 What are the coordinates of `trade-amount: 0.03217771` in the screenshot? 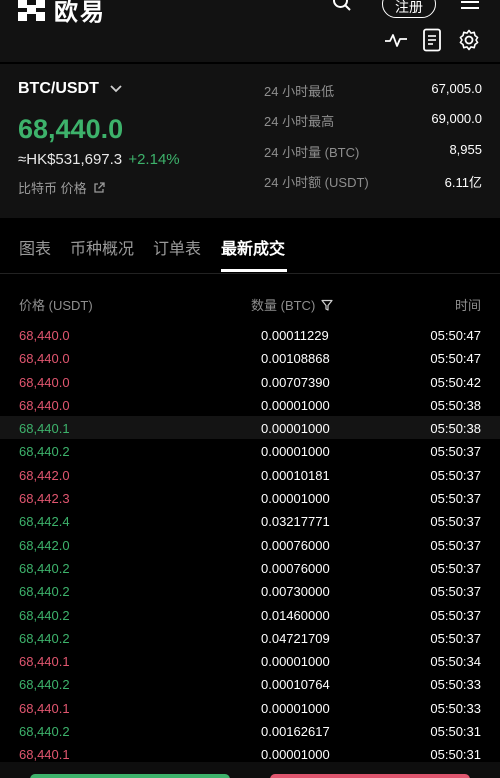 It's located at (295, 522).